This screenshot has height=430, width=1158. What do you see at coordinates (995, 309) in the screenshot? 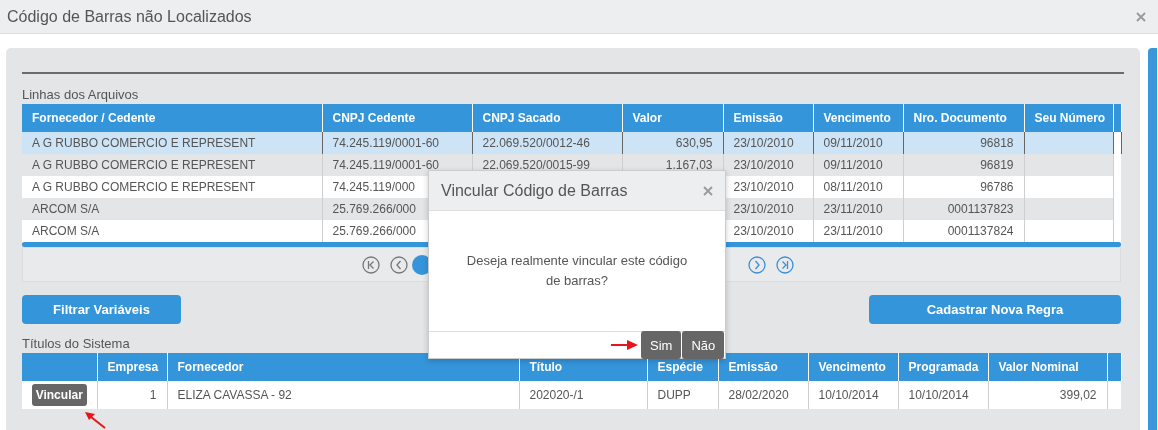
I see `new-rule-button: Cadastrar Nova Regra` at bounding box center [995, 309].